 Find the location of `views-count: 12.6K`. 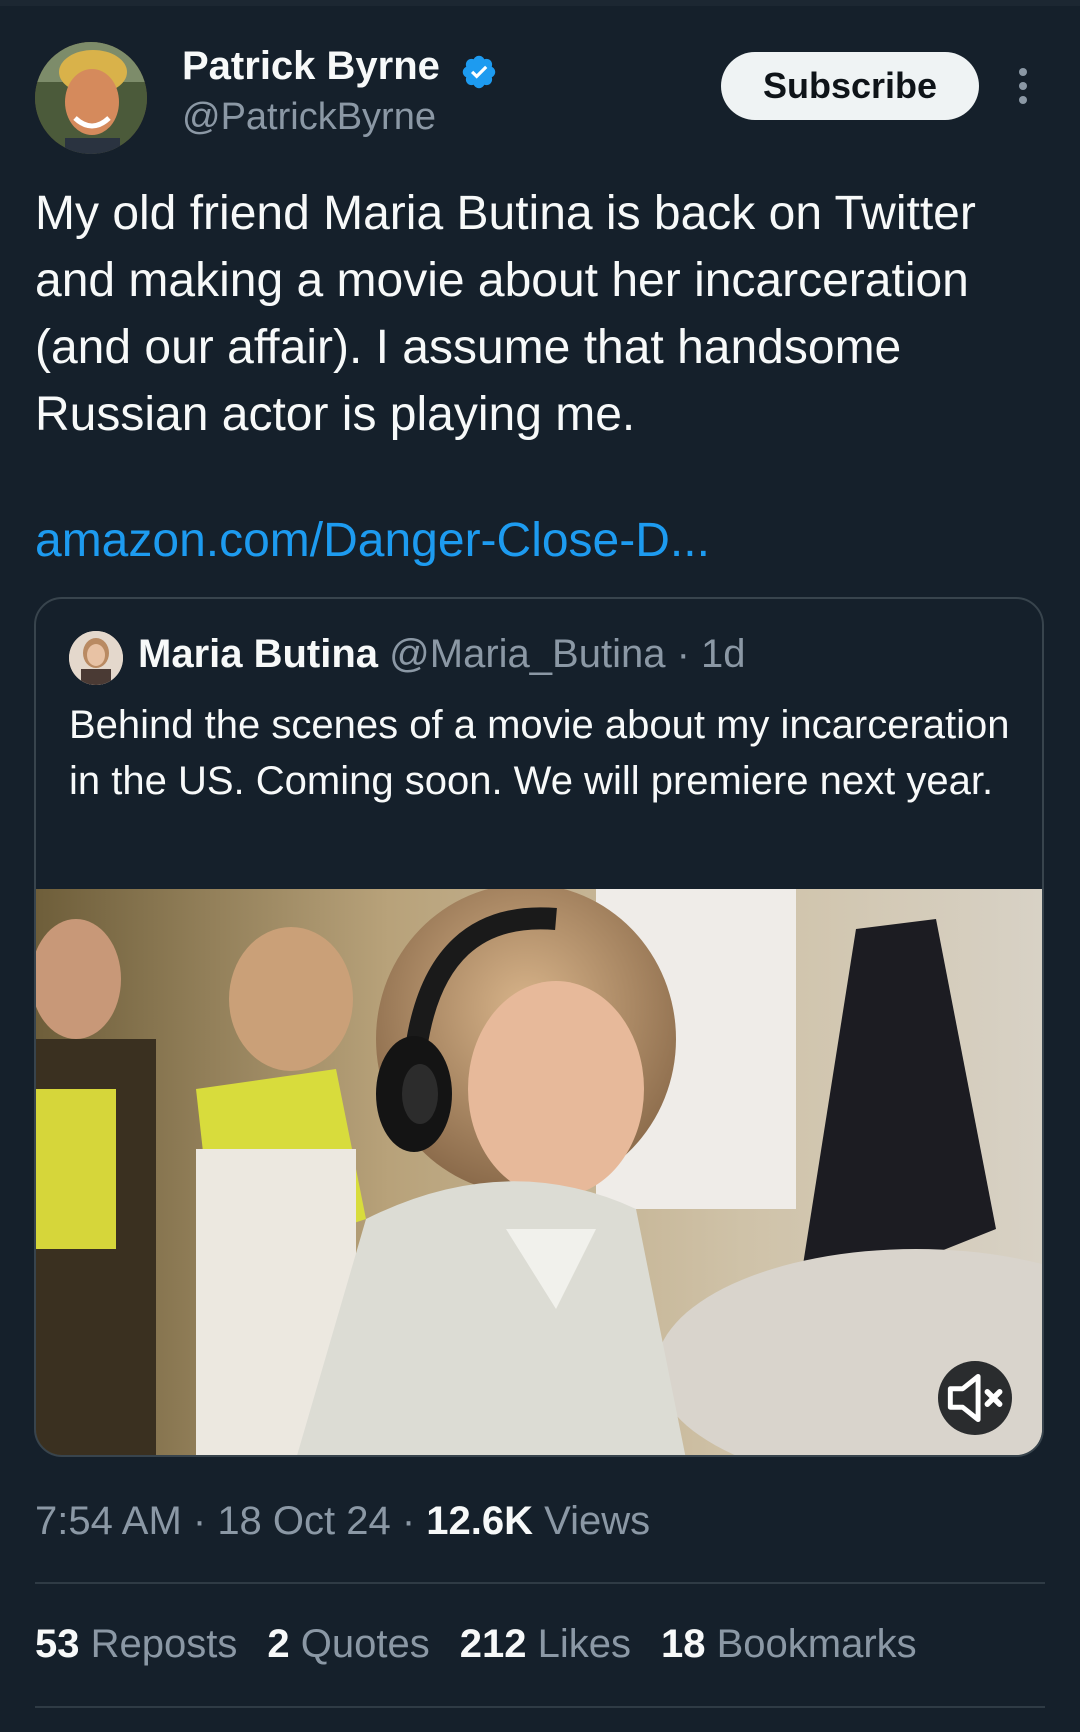

views-count: 12.6K is located at coordinates (480, 1521).